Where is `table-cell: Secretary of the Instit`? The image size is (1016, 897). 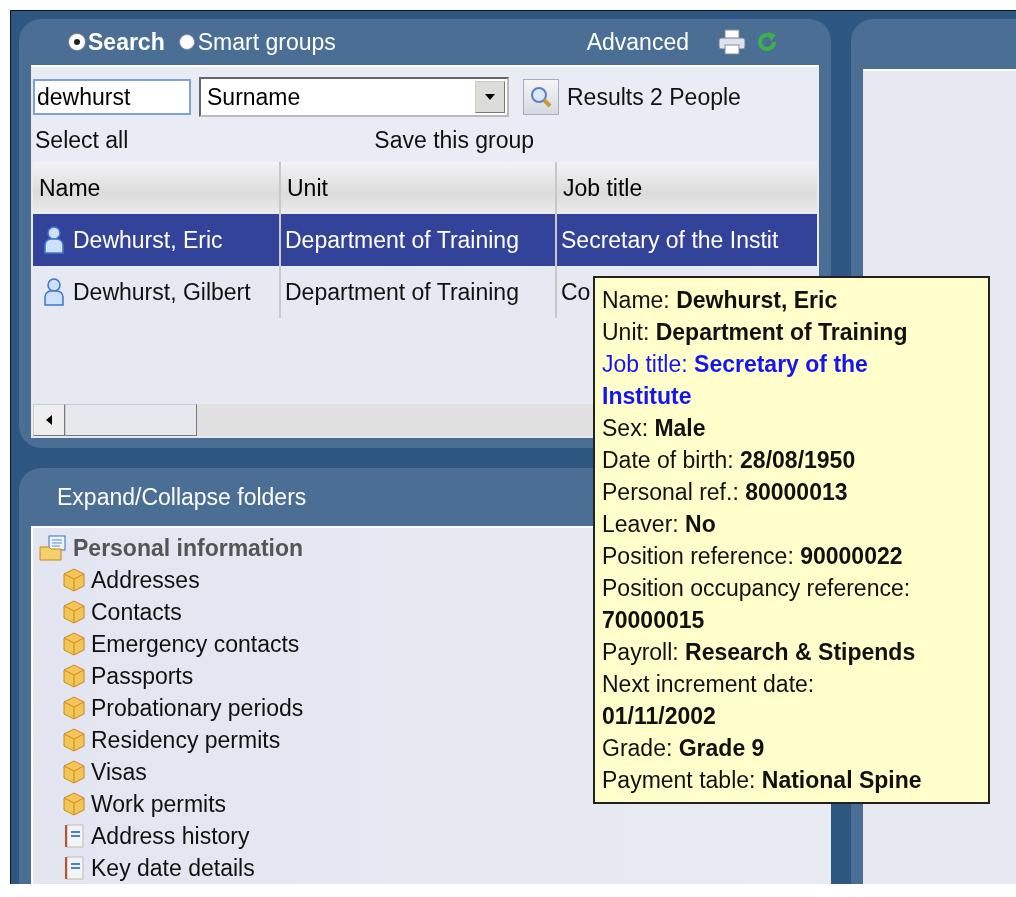 table-cell: Secretary of the Instit is located at coordinates (670, 240).